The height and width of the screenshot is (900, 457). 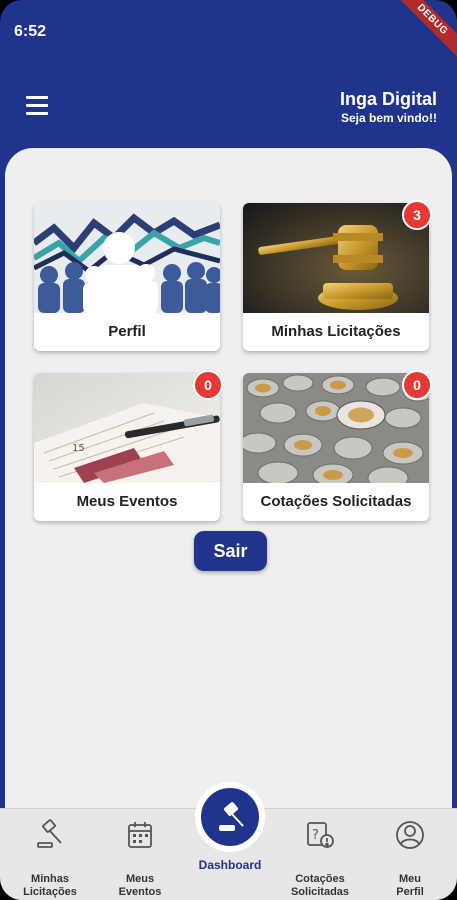 What do you see at coordinates (127, 501) in the screenshot?
I see `card-eventos-label: Meus Eventos` at bounding box center [127, 501].